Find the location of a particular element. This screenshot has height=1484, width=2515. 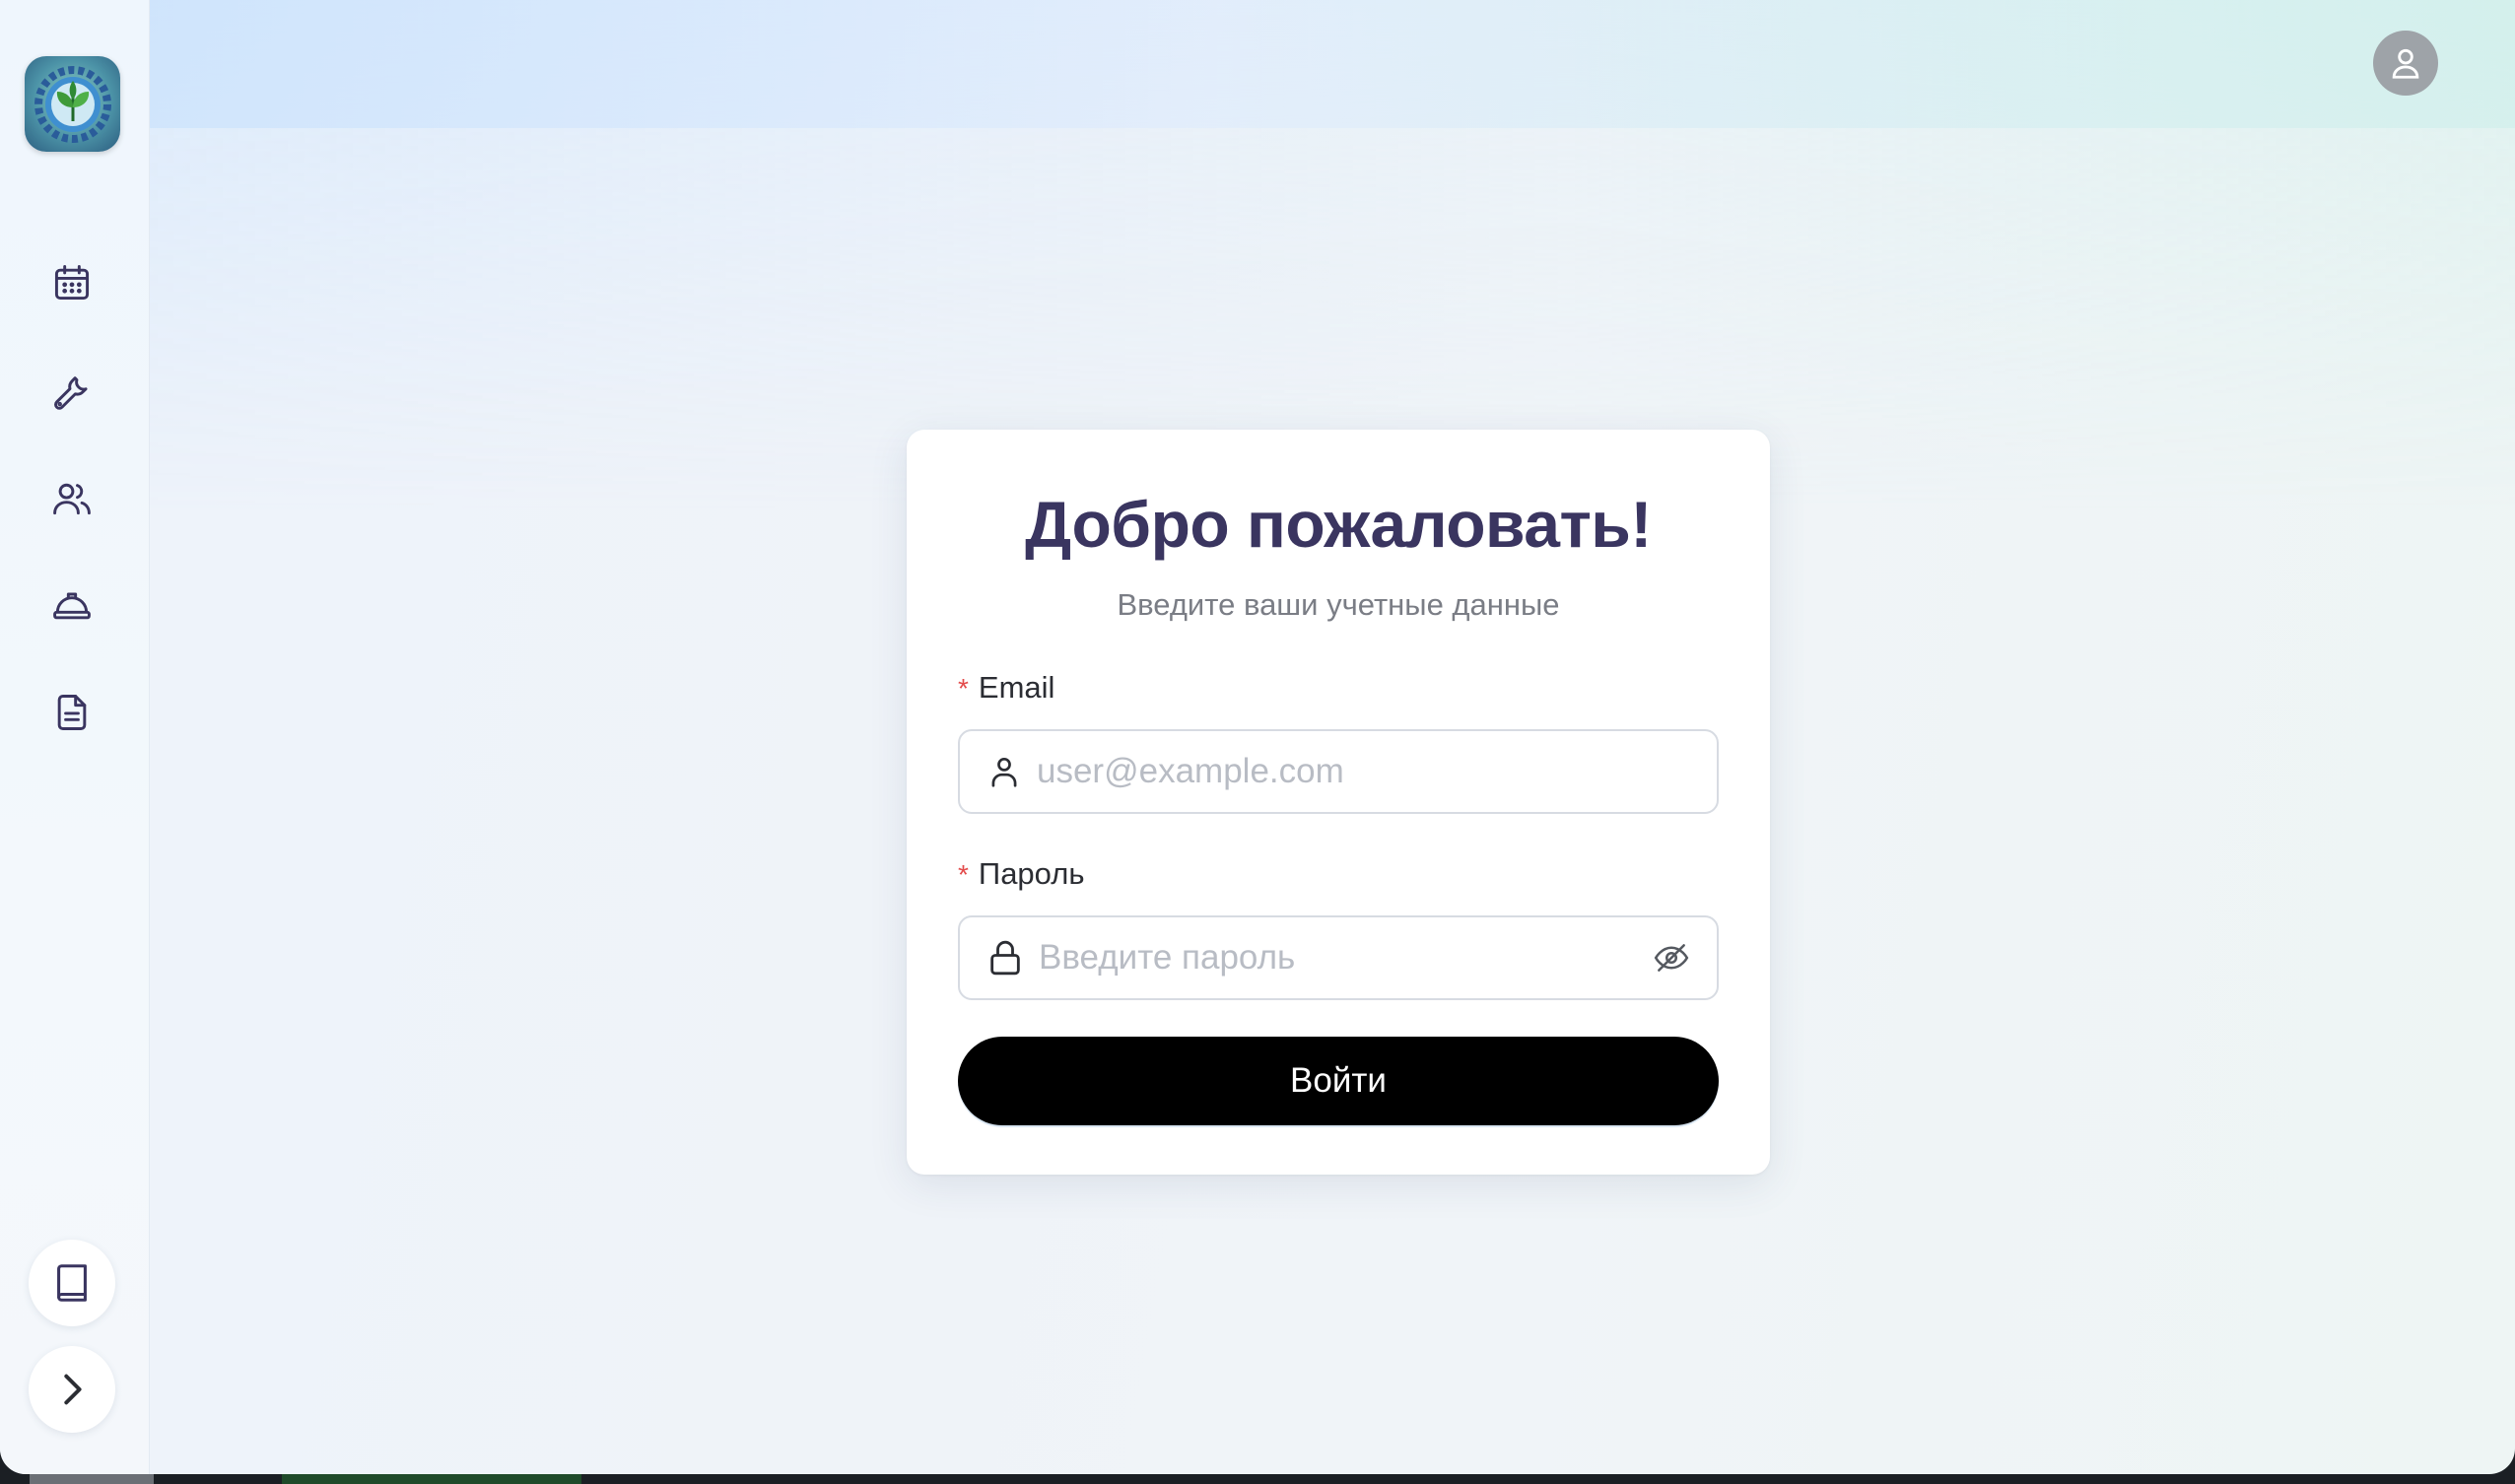

sidebar-item-calendar is located at coordinates (72, 282).